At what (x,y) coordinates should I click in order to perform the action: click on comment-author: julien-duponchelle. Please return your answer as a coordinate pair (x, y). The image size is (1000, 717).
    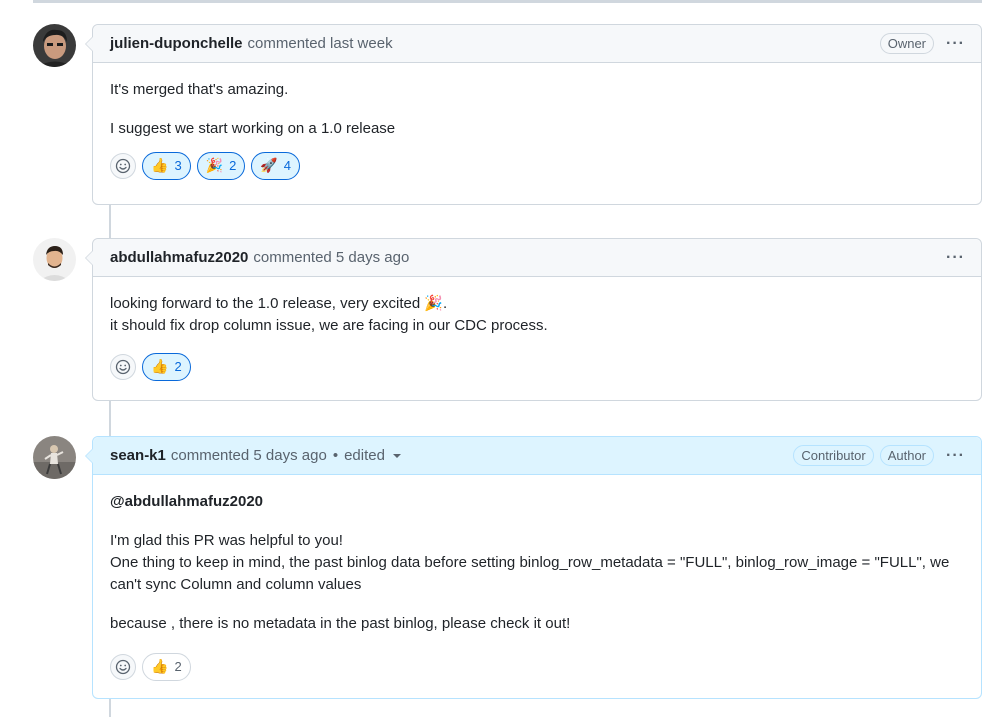
    Looking at the image, I should click on (176, 43).